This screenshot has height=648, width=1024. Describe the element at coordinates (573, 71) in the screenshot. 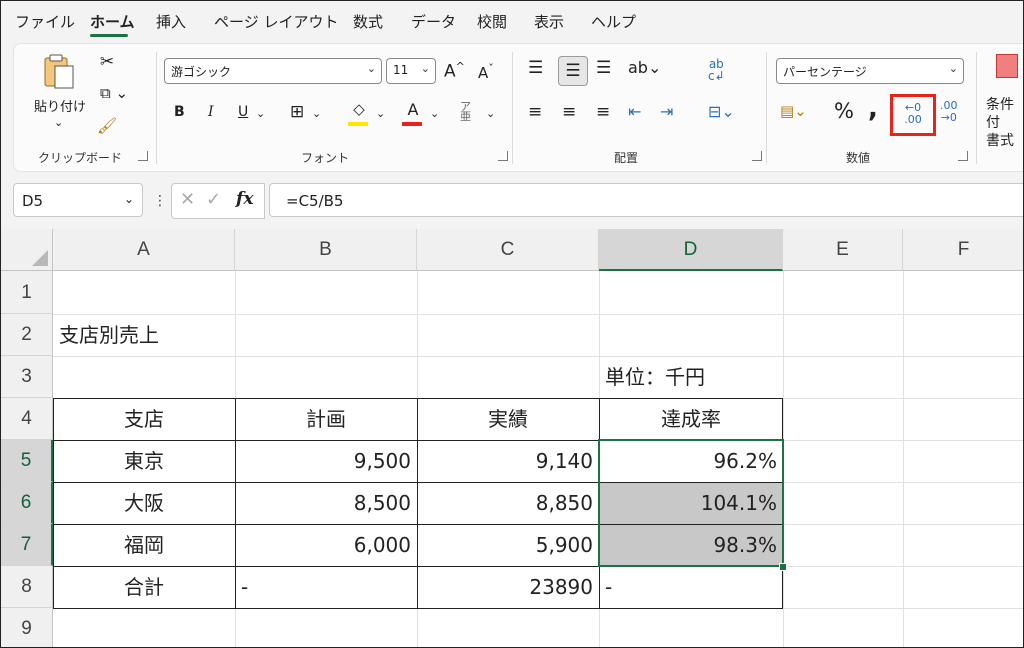

I see `align-middle-icon: ☰` at that location.